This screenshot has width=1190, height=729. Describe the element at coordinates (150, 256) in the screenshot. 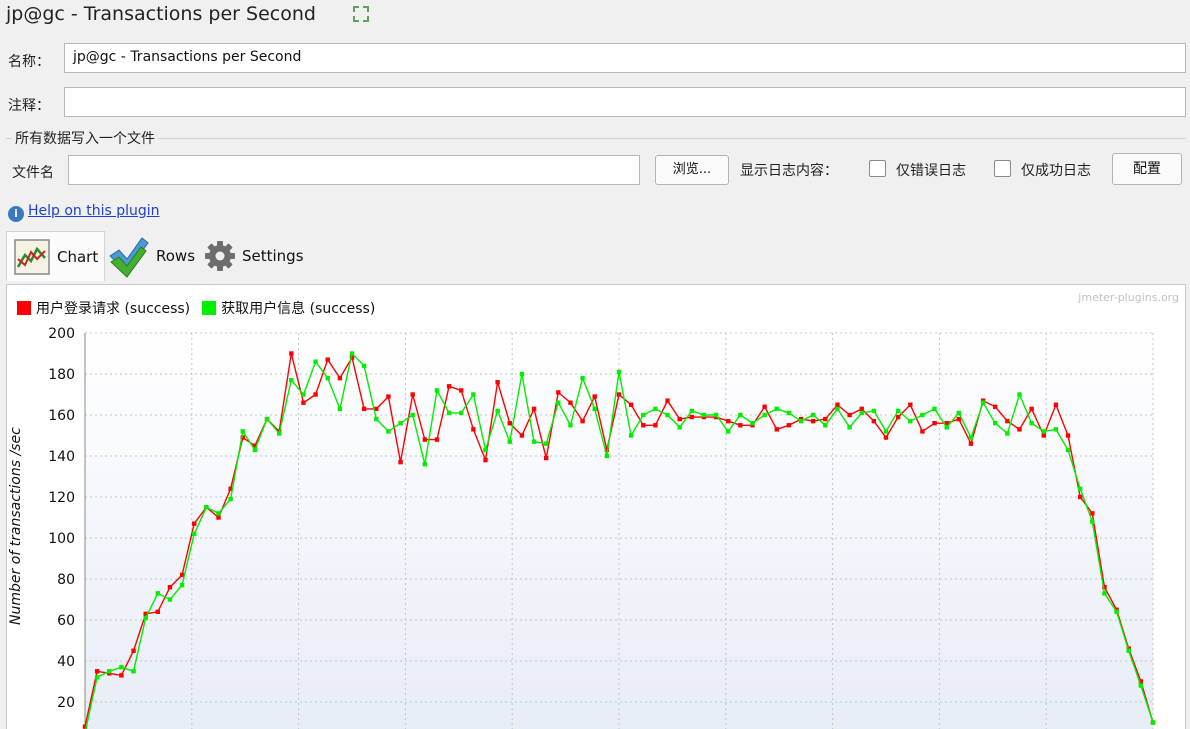

I see `tab-rows: Rows` at that location.